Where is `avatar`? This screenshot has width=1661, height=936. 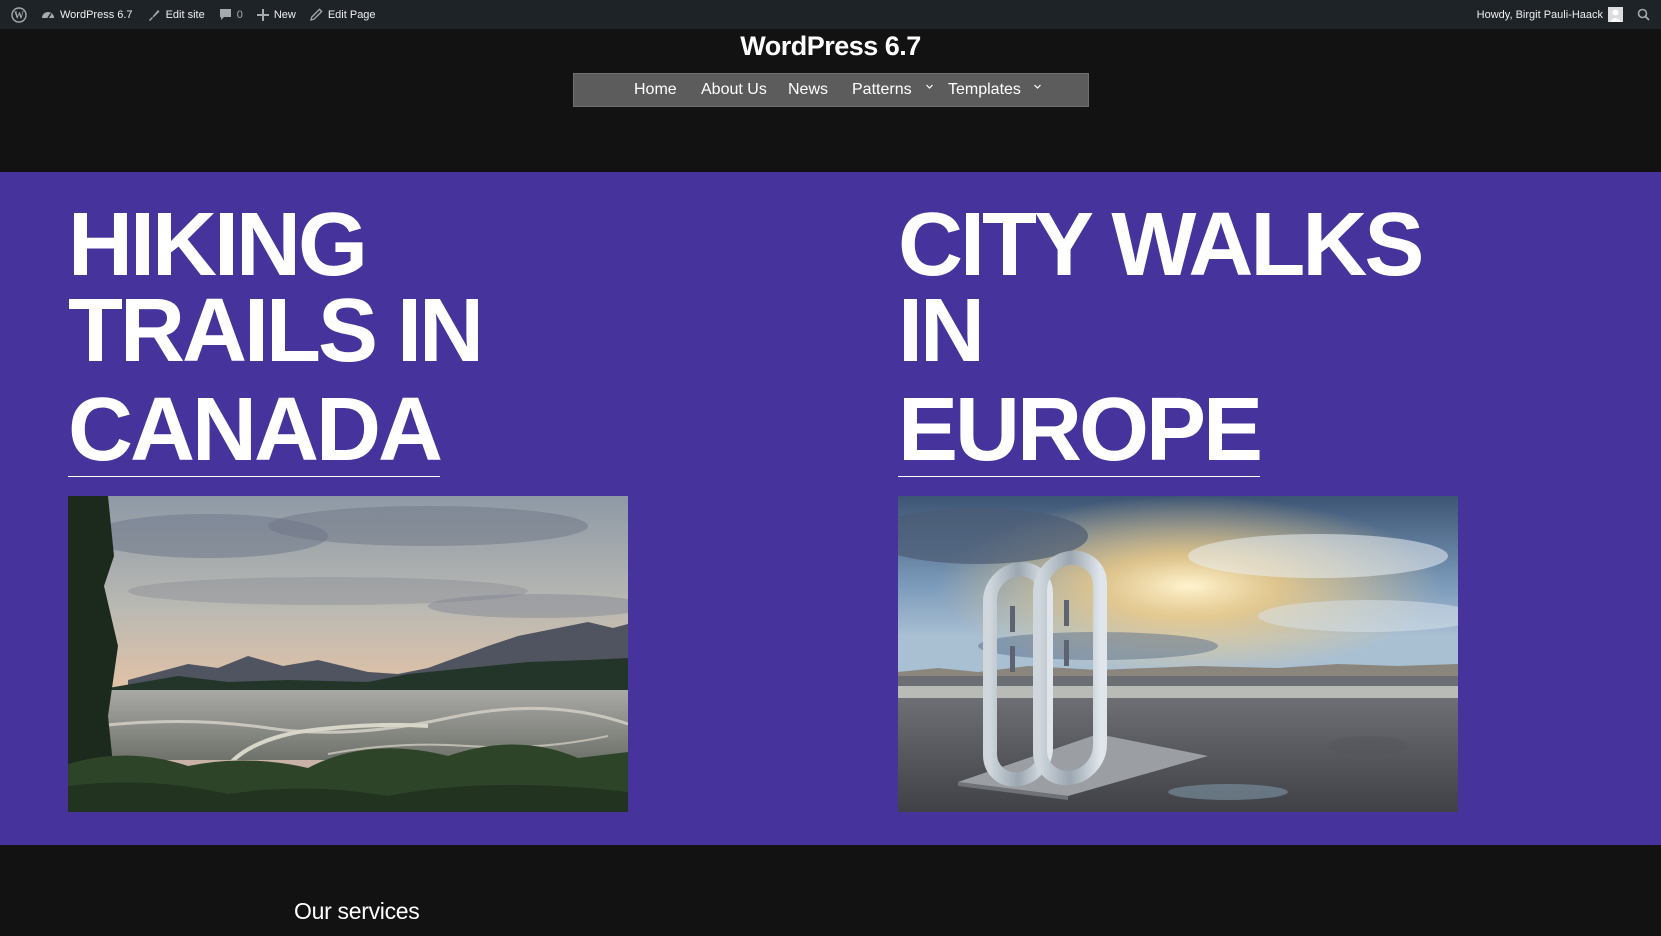
avatar is located at coordinates (1615, 14).